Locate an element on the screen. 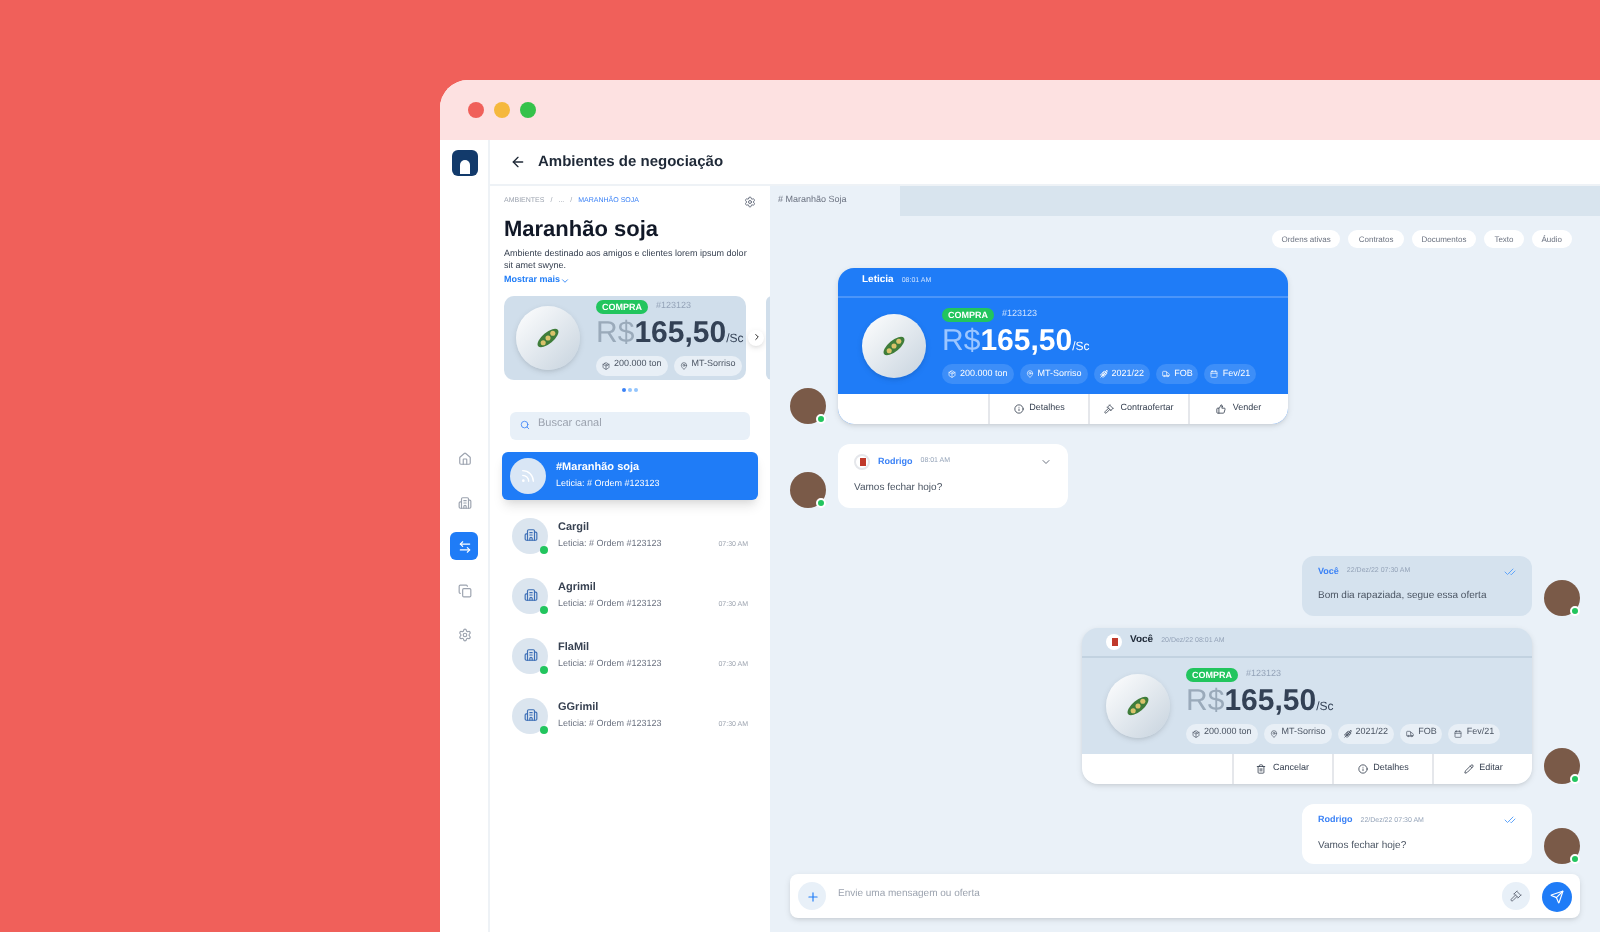  add-button is located at coordinates (812, 896).